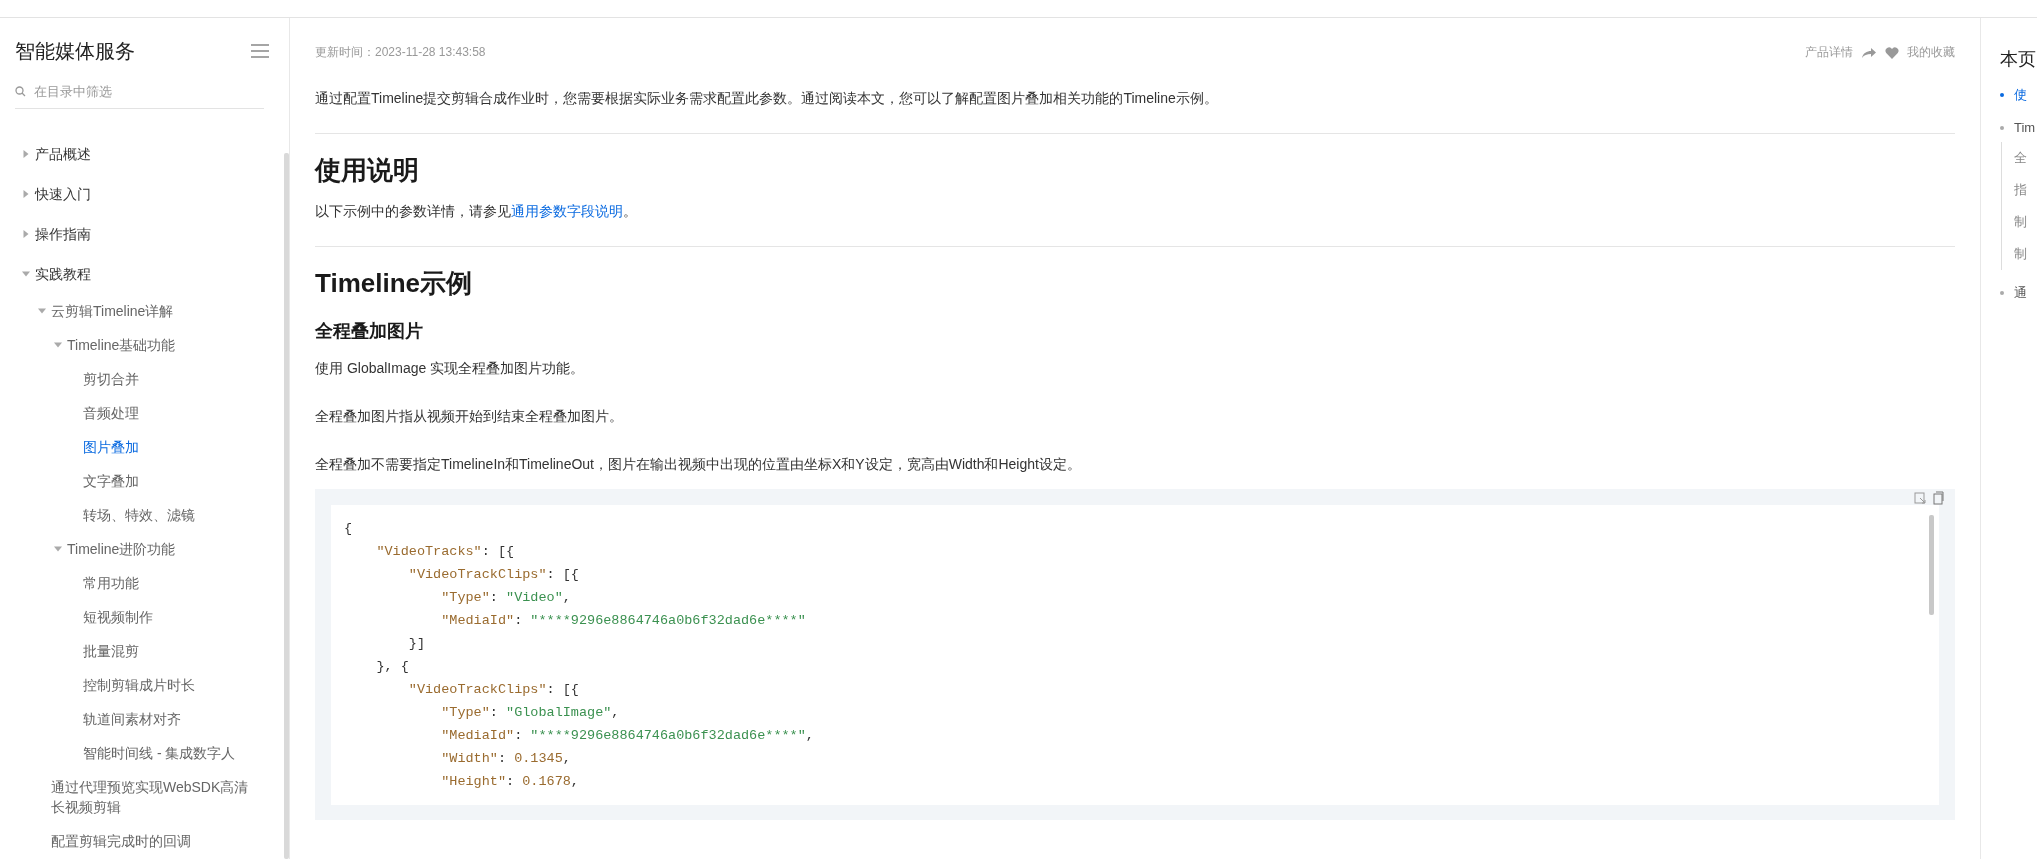 The width and height of the screenshot is (2037, 859). What do you see at coordinates (111, 413) in the screenshot?
I see `tree-item: 音频处理` at bounding box center [111, 413].